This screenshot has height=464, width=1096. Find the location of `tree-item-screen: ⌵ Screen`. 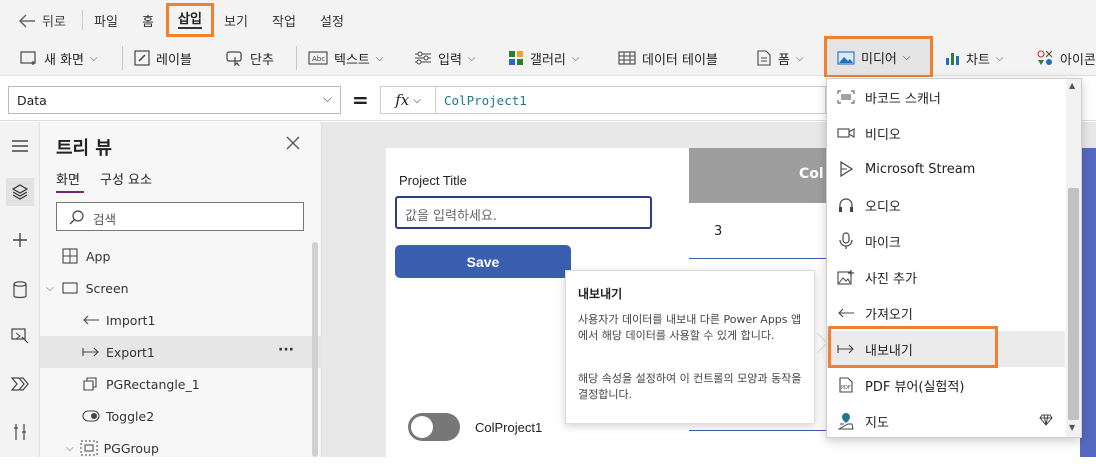

tree-item-screen: ⌵ Screen is located at coordinates (181, 288).